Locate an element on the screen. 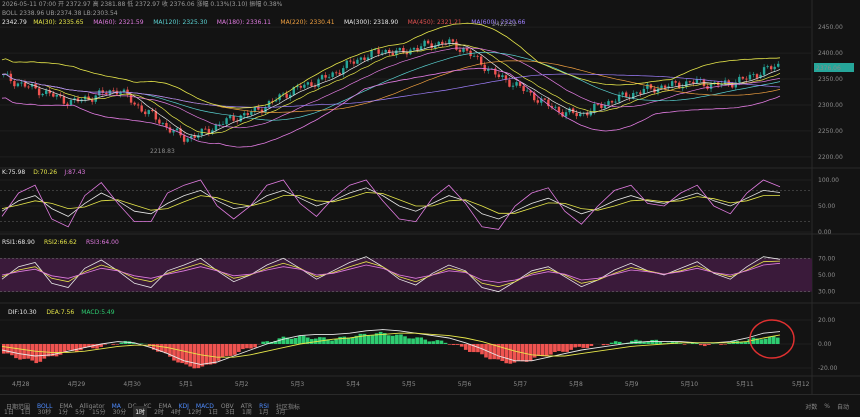 The image size is (860, 417). rsi-tick-0: 70.00 is located at coordinates (826, 258).